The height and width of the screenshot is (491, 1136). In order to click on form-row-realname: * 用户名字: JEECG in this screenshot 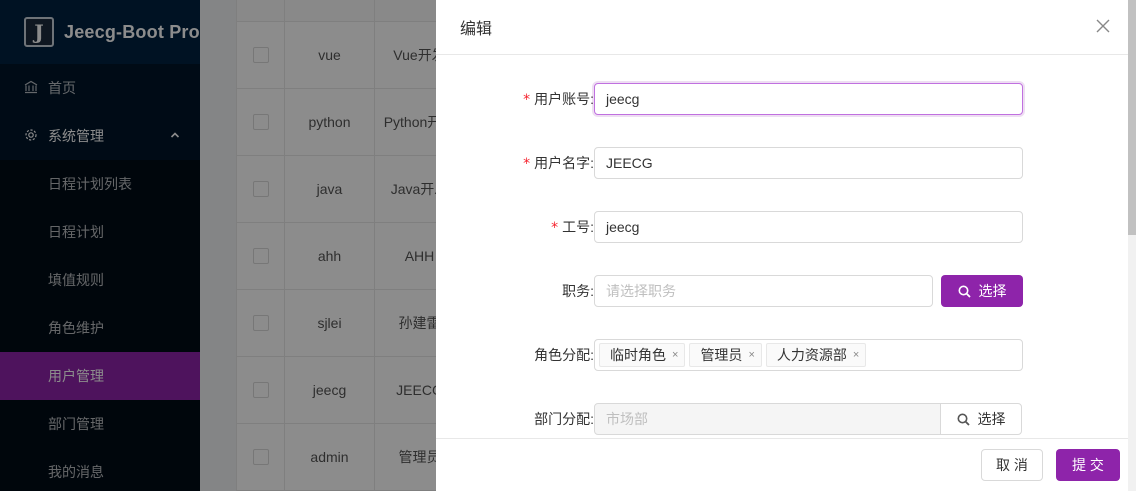, I will do `click(729, 163)`.